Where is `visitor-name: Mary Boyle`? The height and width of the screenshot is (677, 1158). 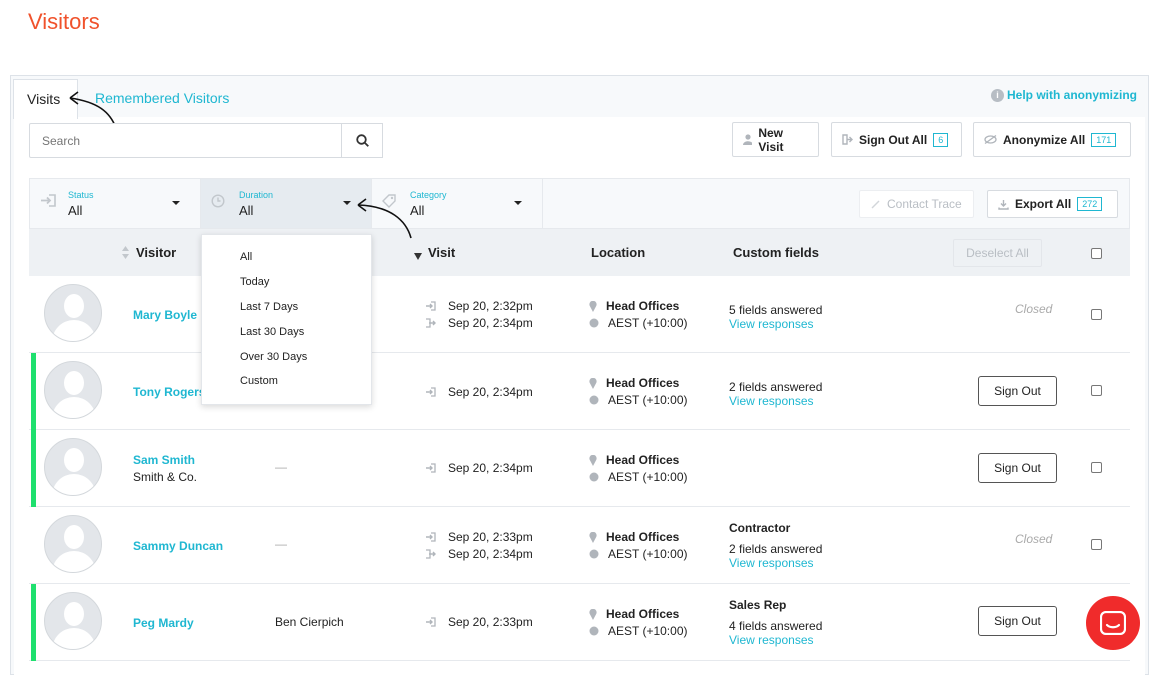 visitor-name: Mary Boyle is located at coordinates (165, 315).